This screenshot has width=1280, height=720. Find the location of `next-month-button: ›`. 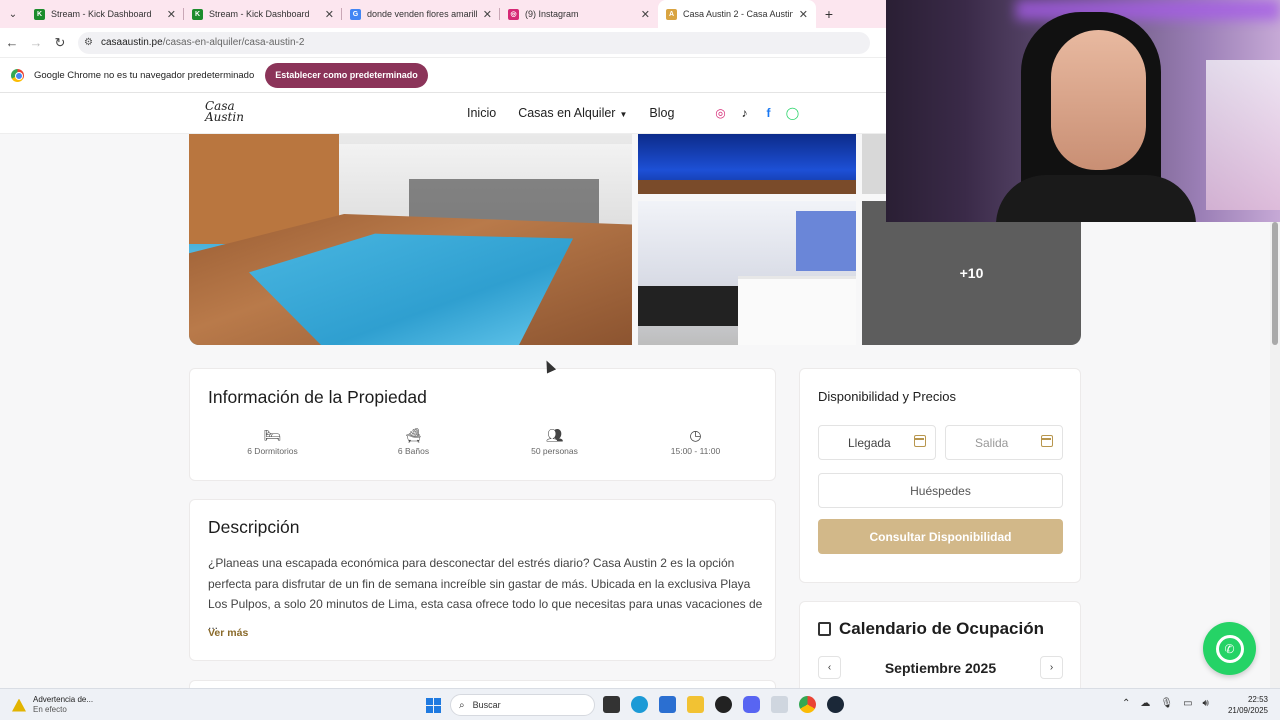

next-month-button: › is located at coordinates (1051, 667).